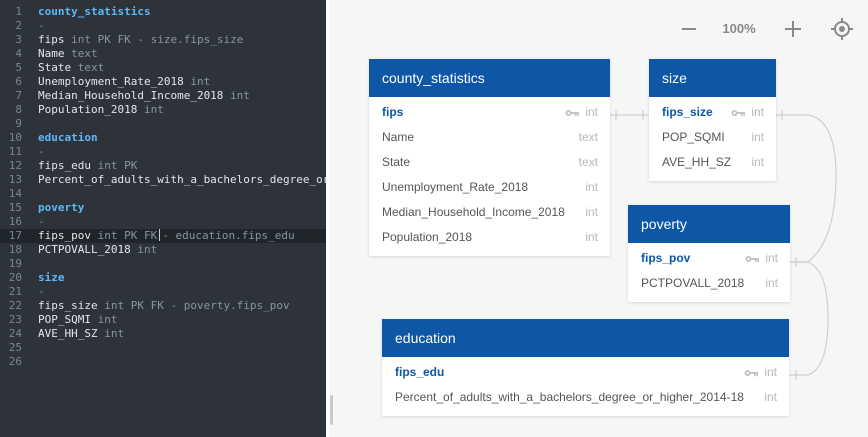 Image resolution: width=868 pixels, height=437 pixels. What do you see at coordinates (163, 12) in the screenshot?
I see `editor-line: 1 county_statistics` at bounding box center [163, 12].